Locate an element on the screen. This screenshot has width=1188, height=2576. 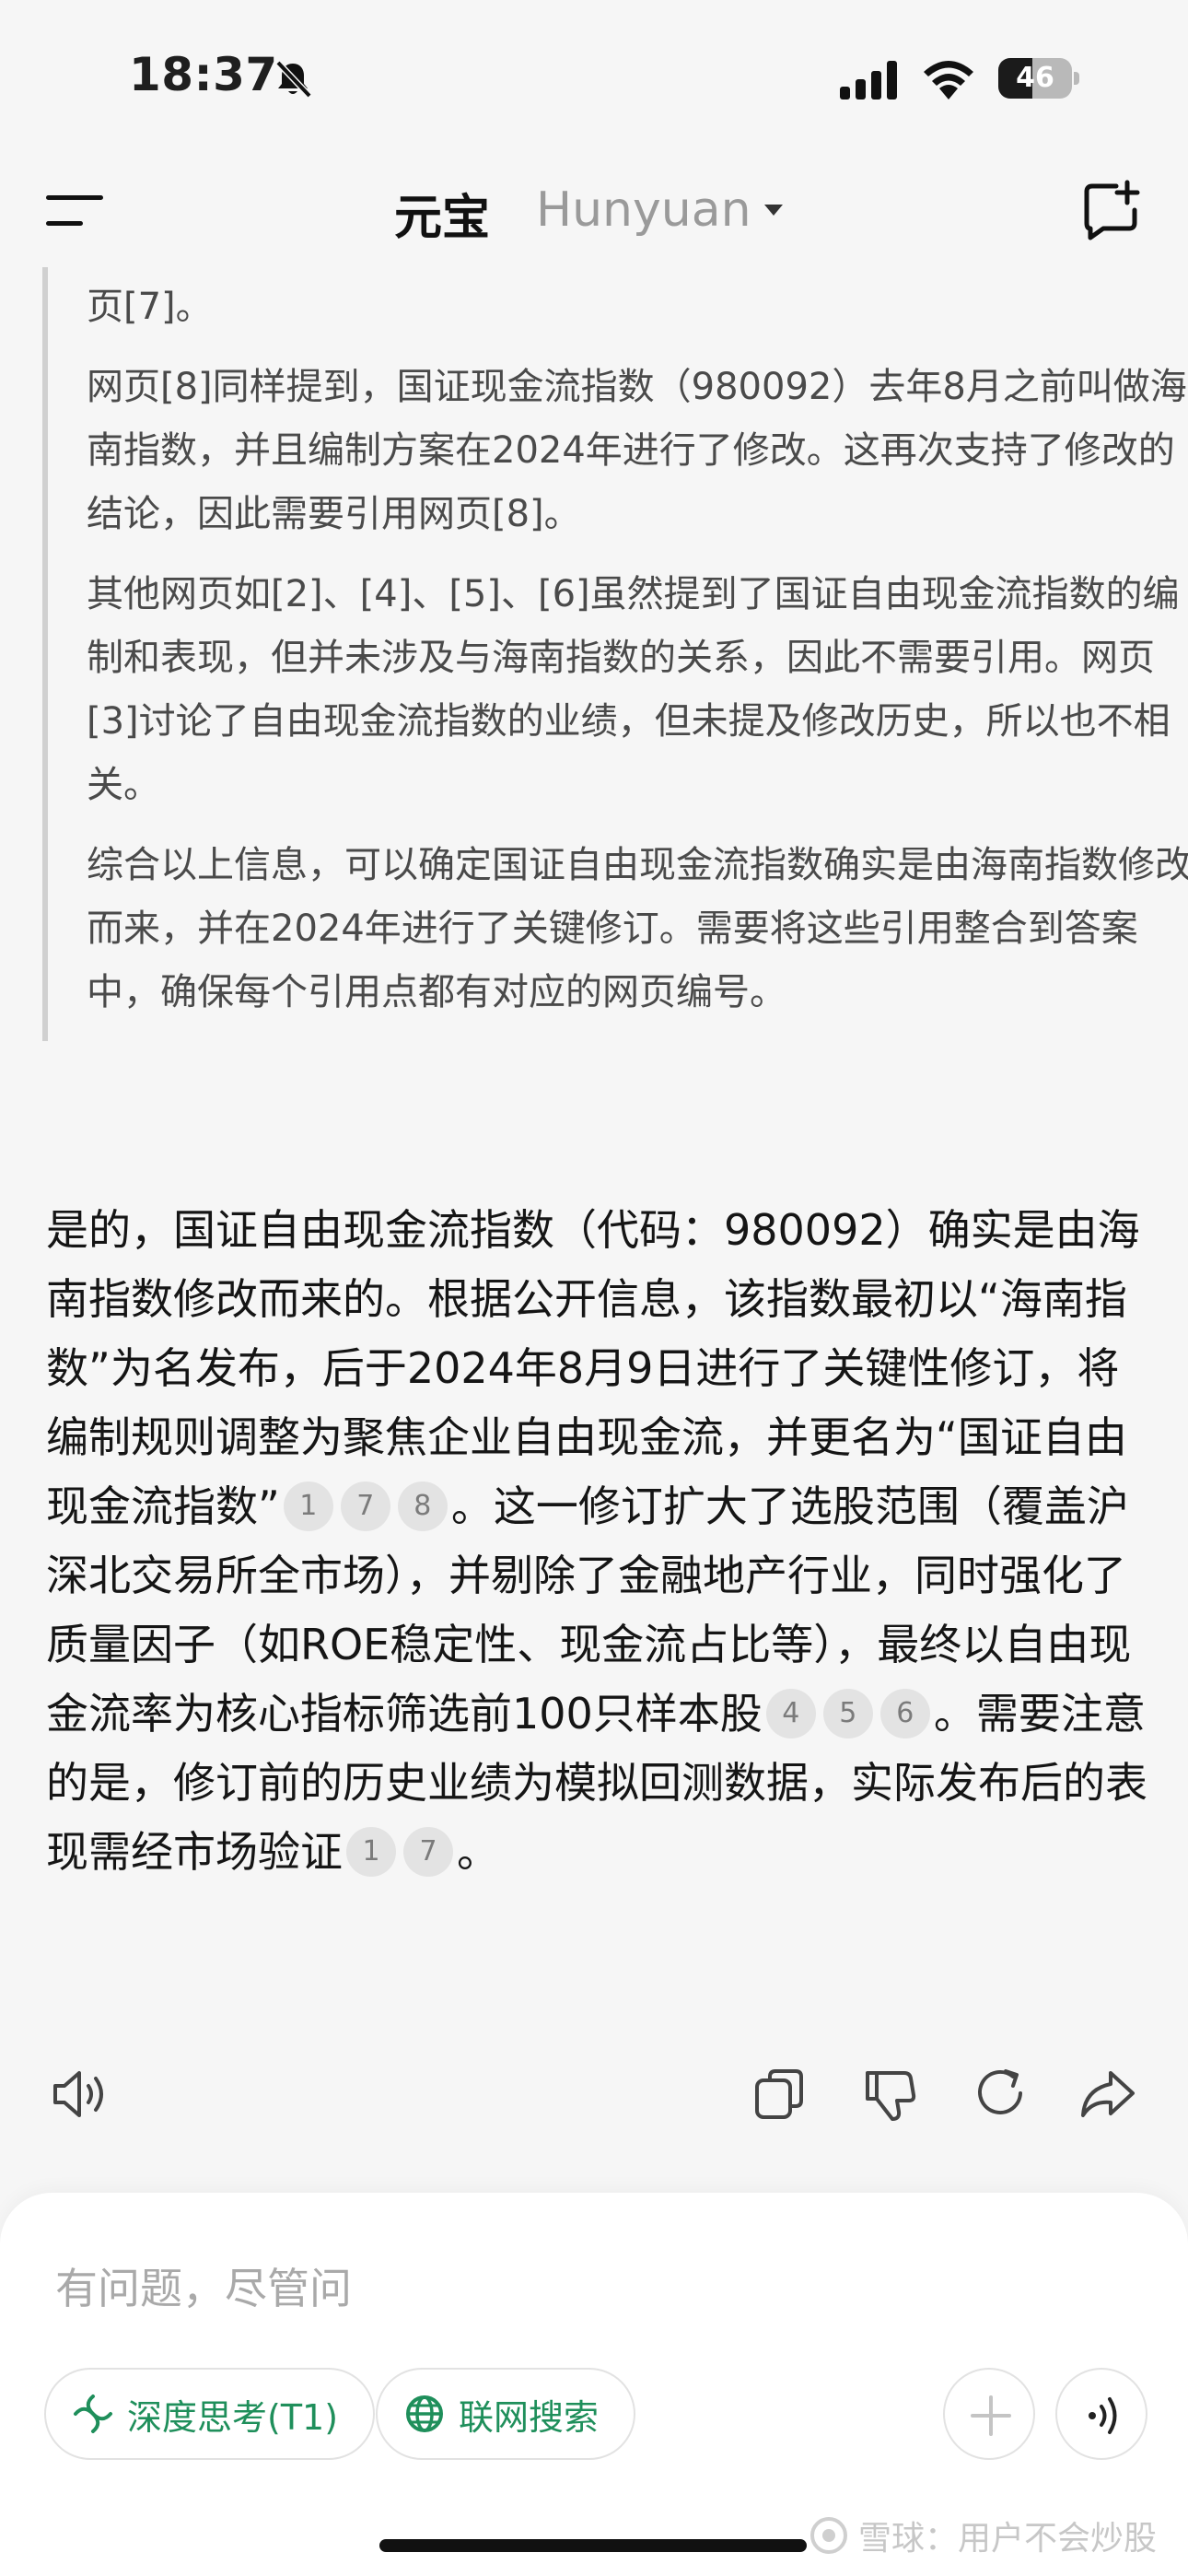
cellular-signal-icon is located at coordinates (869, 80).